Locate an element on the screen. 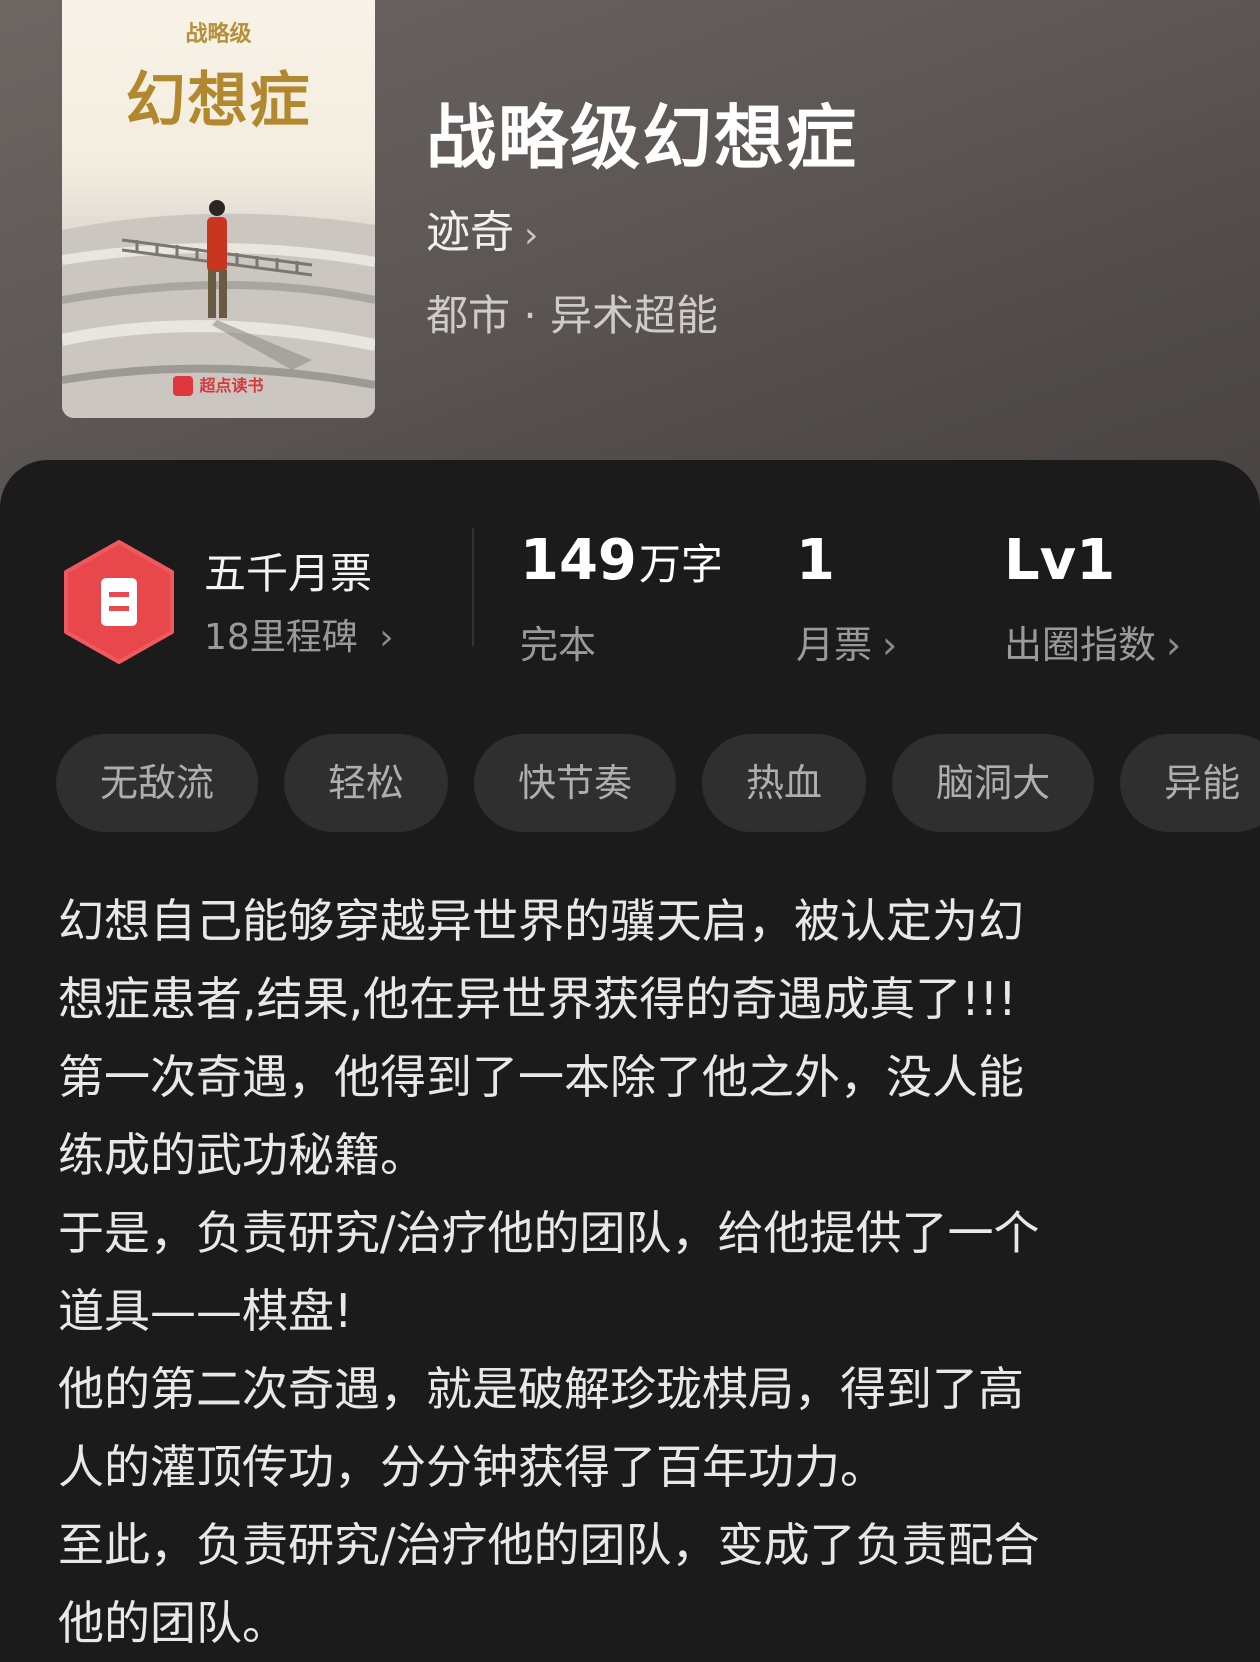 This screenshot has width=1260, height=1662. description-line: 他的第二次奇遇，就是破解珍珑棋局，得到了高 is located at coordinates (541, 1389).